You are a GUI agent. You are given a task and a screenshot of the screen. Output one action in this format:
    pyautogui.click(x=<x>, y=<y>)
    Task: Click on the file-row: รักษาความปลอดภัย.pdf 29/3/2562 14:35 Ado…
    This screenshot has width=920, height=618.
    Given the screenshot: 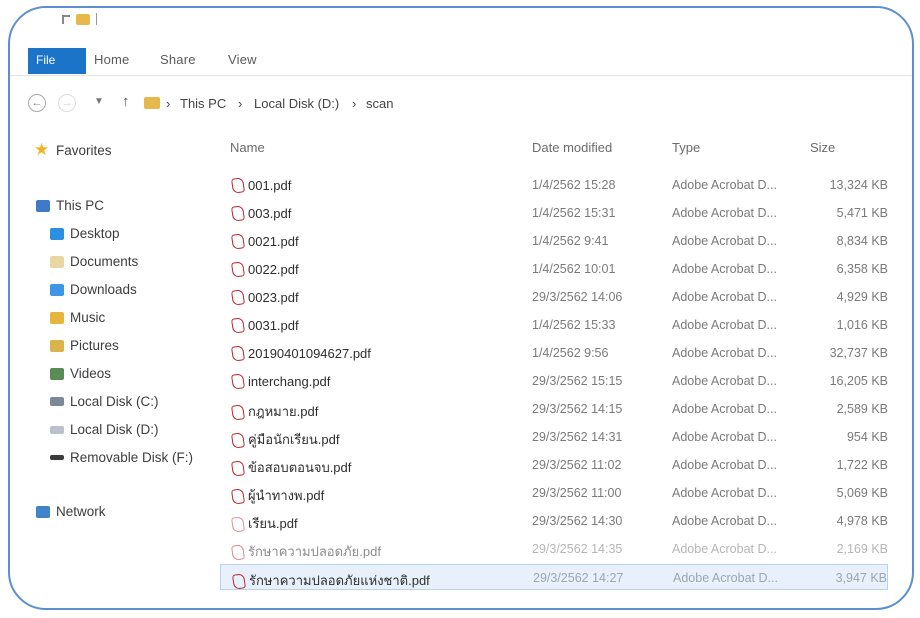 What is the action you would take?
    pyautogui.click(x=554, y=549)
    